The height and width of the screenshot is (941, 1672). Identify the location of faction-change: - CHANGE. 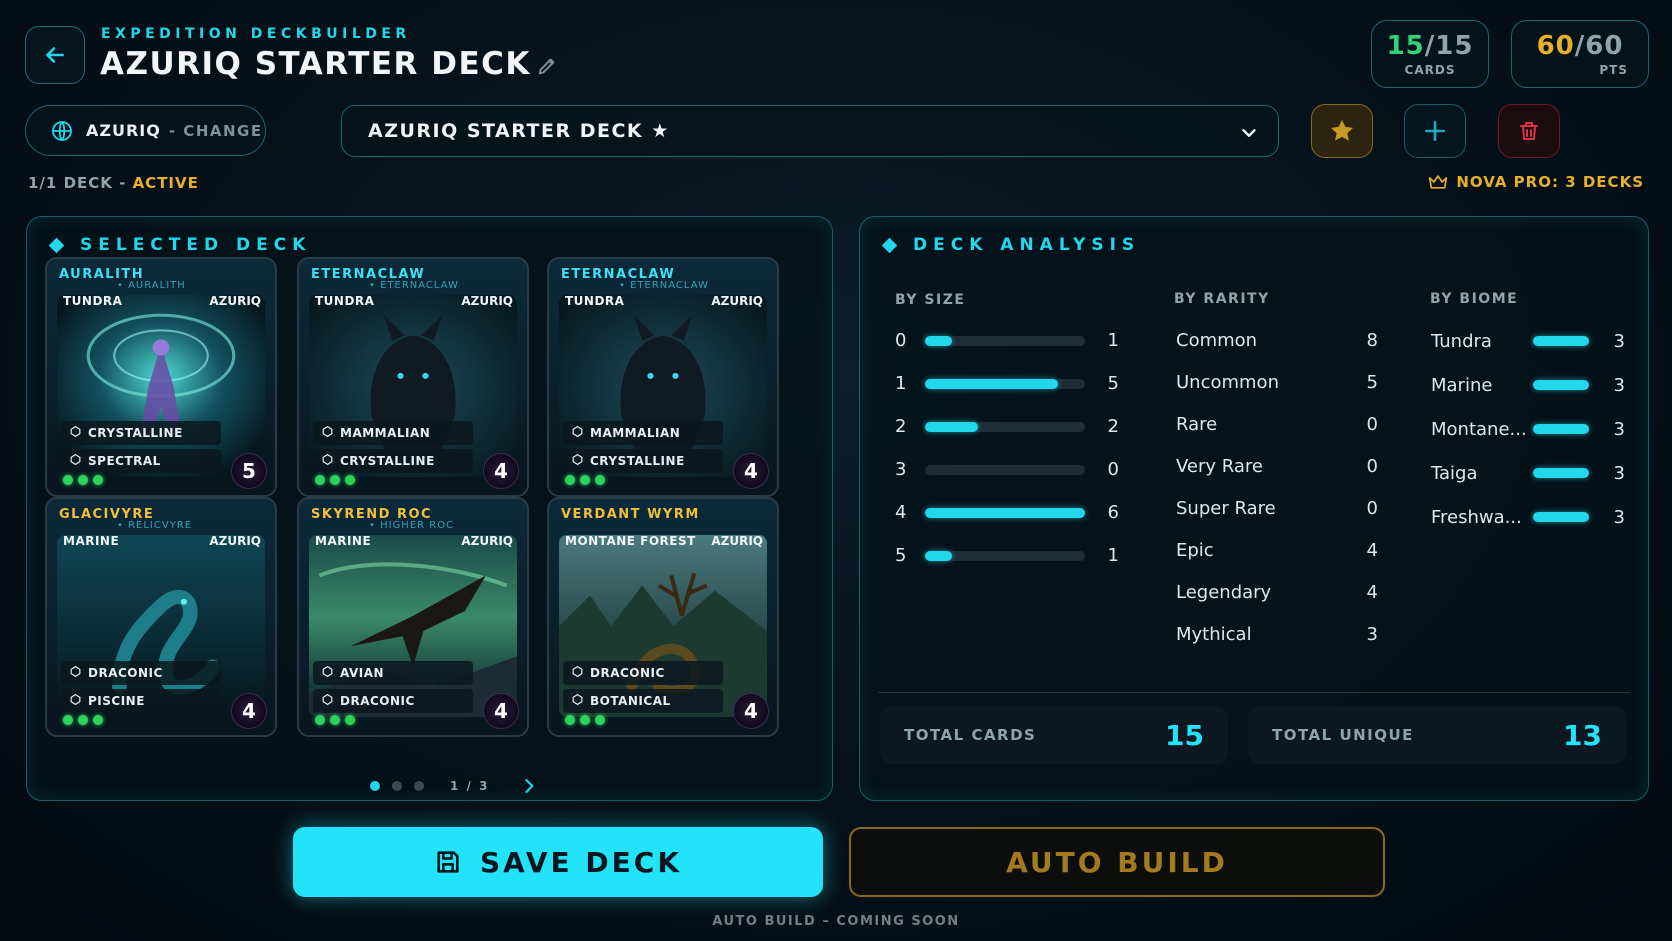
(215, 130).